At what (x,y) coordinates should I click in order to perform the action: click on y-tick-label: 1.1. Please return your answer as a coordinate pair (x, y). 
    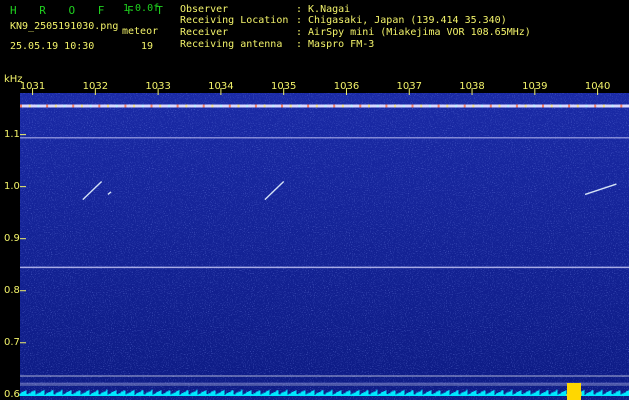
    Looking at the image, I should click on (12, 134).